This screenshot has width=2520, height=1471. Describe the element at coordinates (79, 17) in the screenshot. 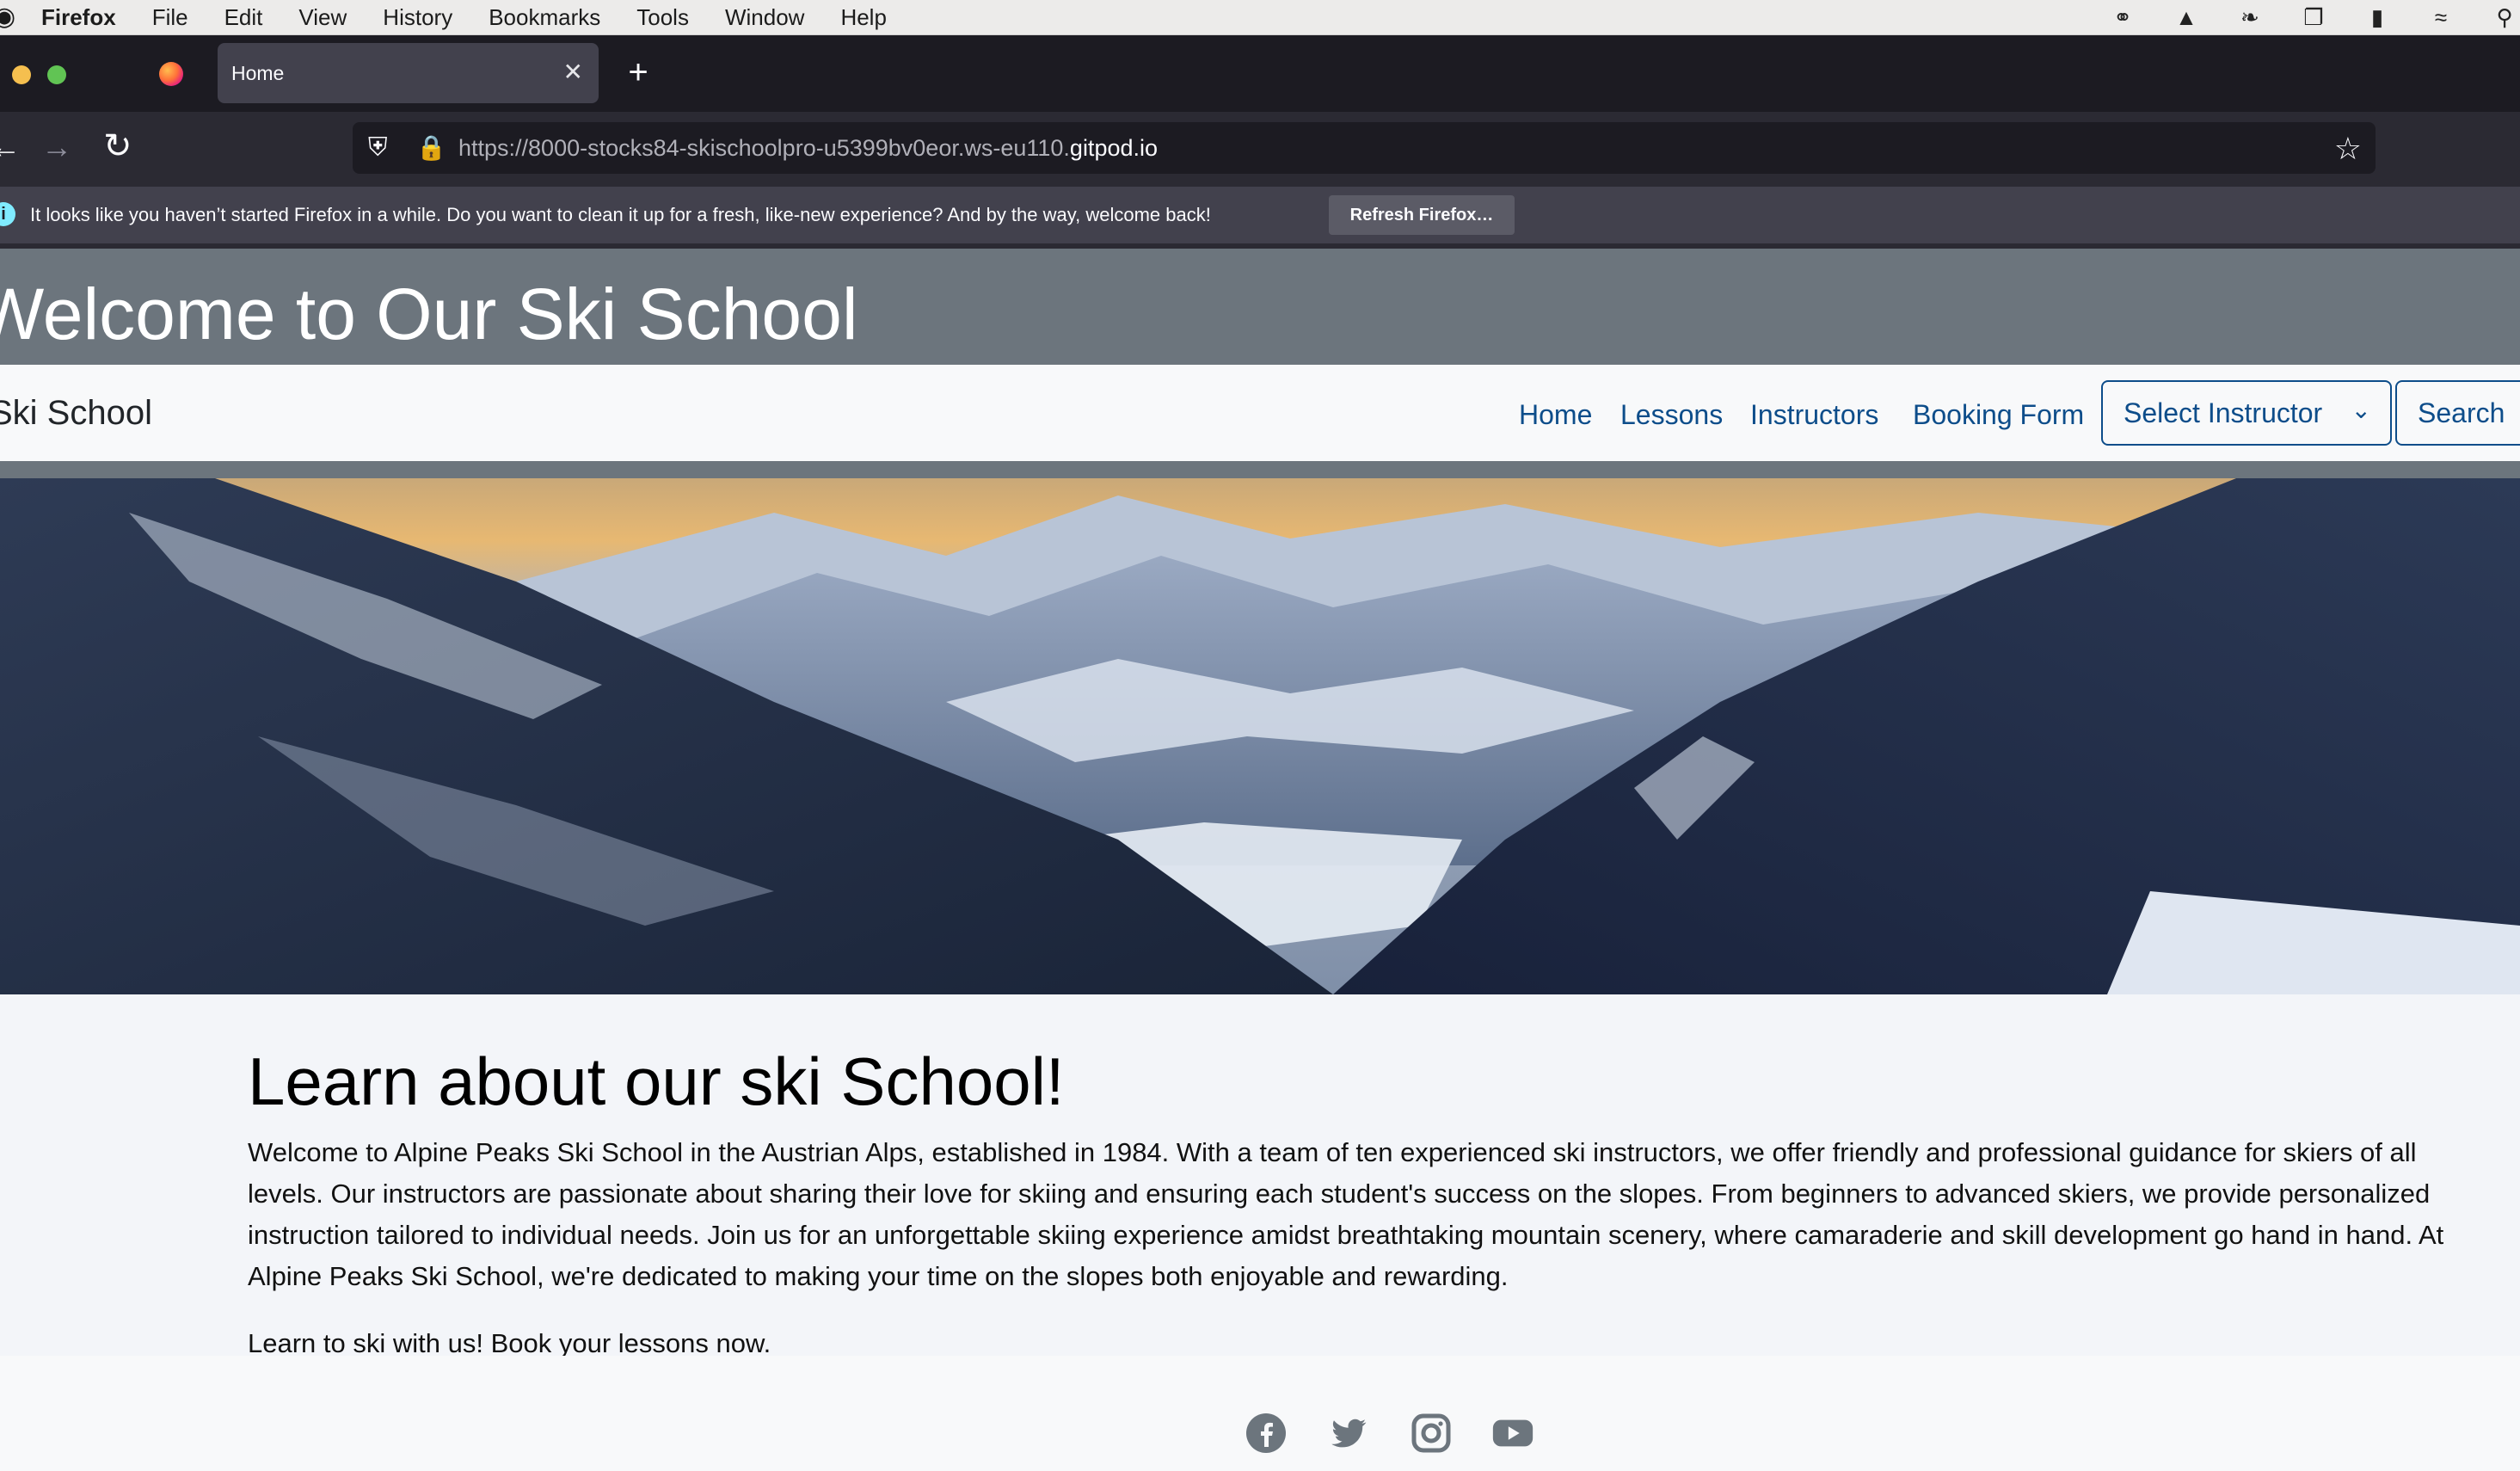

I see `menu-firefox: Firefox` at that location.